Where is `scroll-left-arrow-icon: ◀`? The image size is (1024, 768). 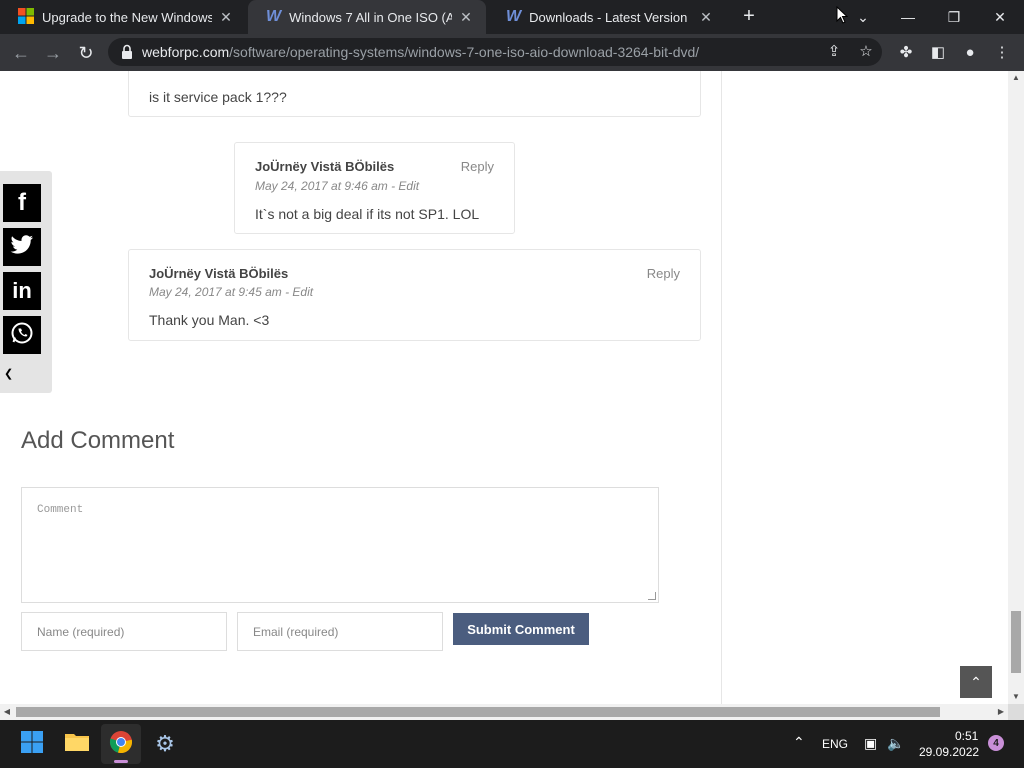
scroll-left-arrow-icon: ◀ is located at coordinates (7, 712).